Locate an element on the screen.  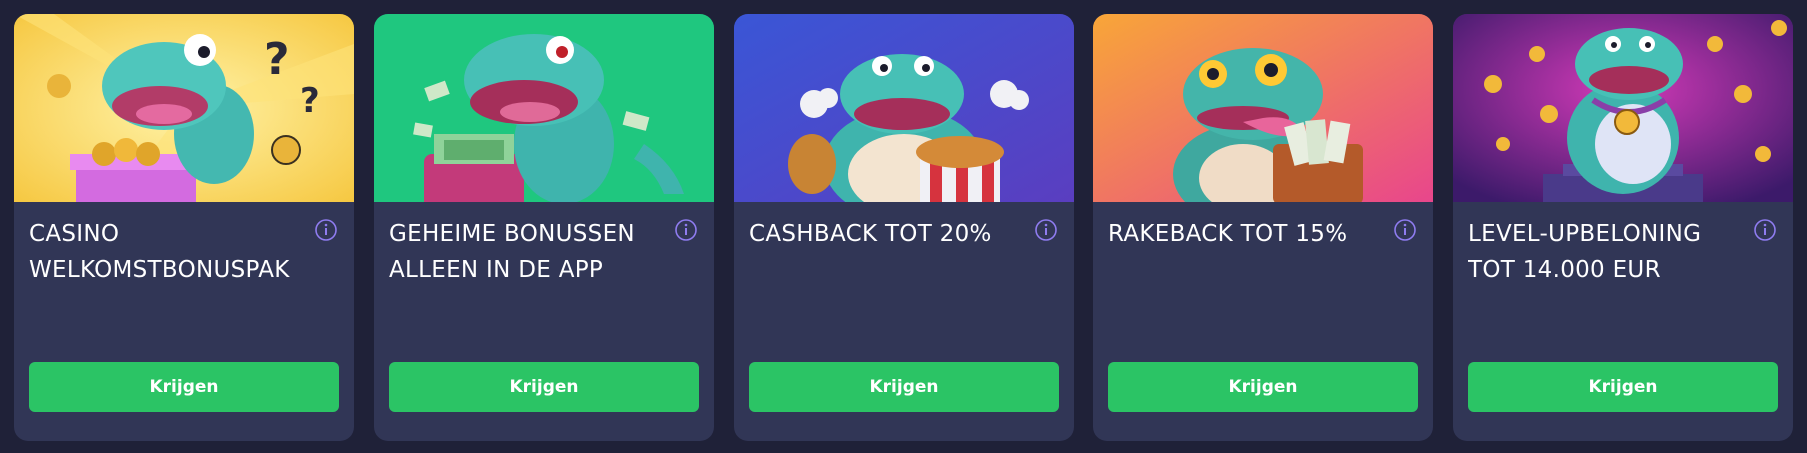
dinosaur-wallet-illustration is located at coordinates (544, 108).